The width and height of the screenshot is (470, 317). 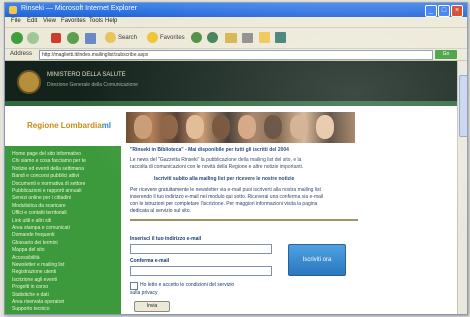 I want to click on menu-help: Help, so click(x=111, y=21).